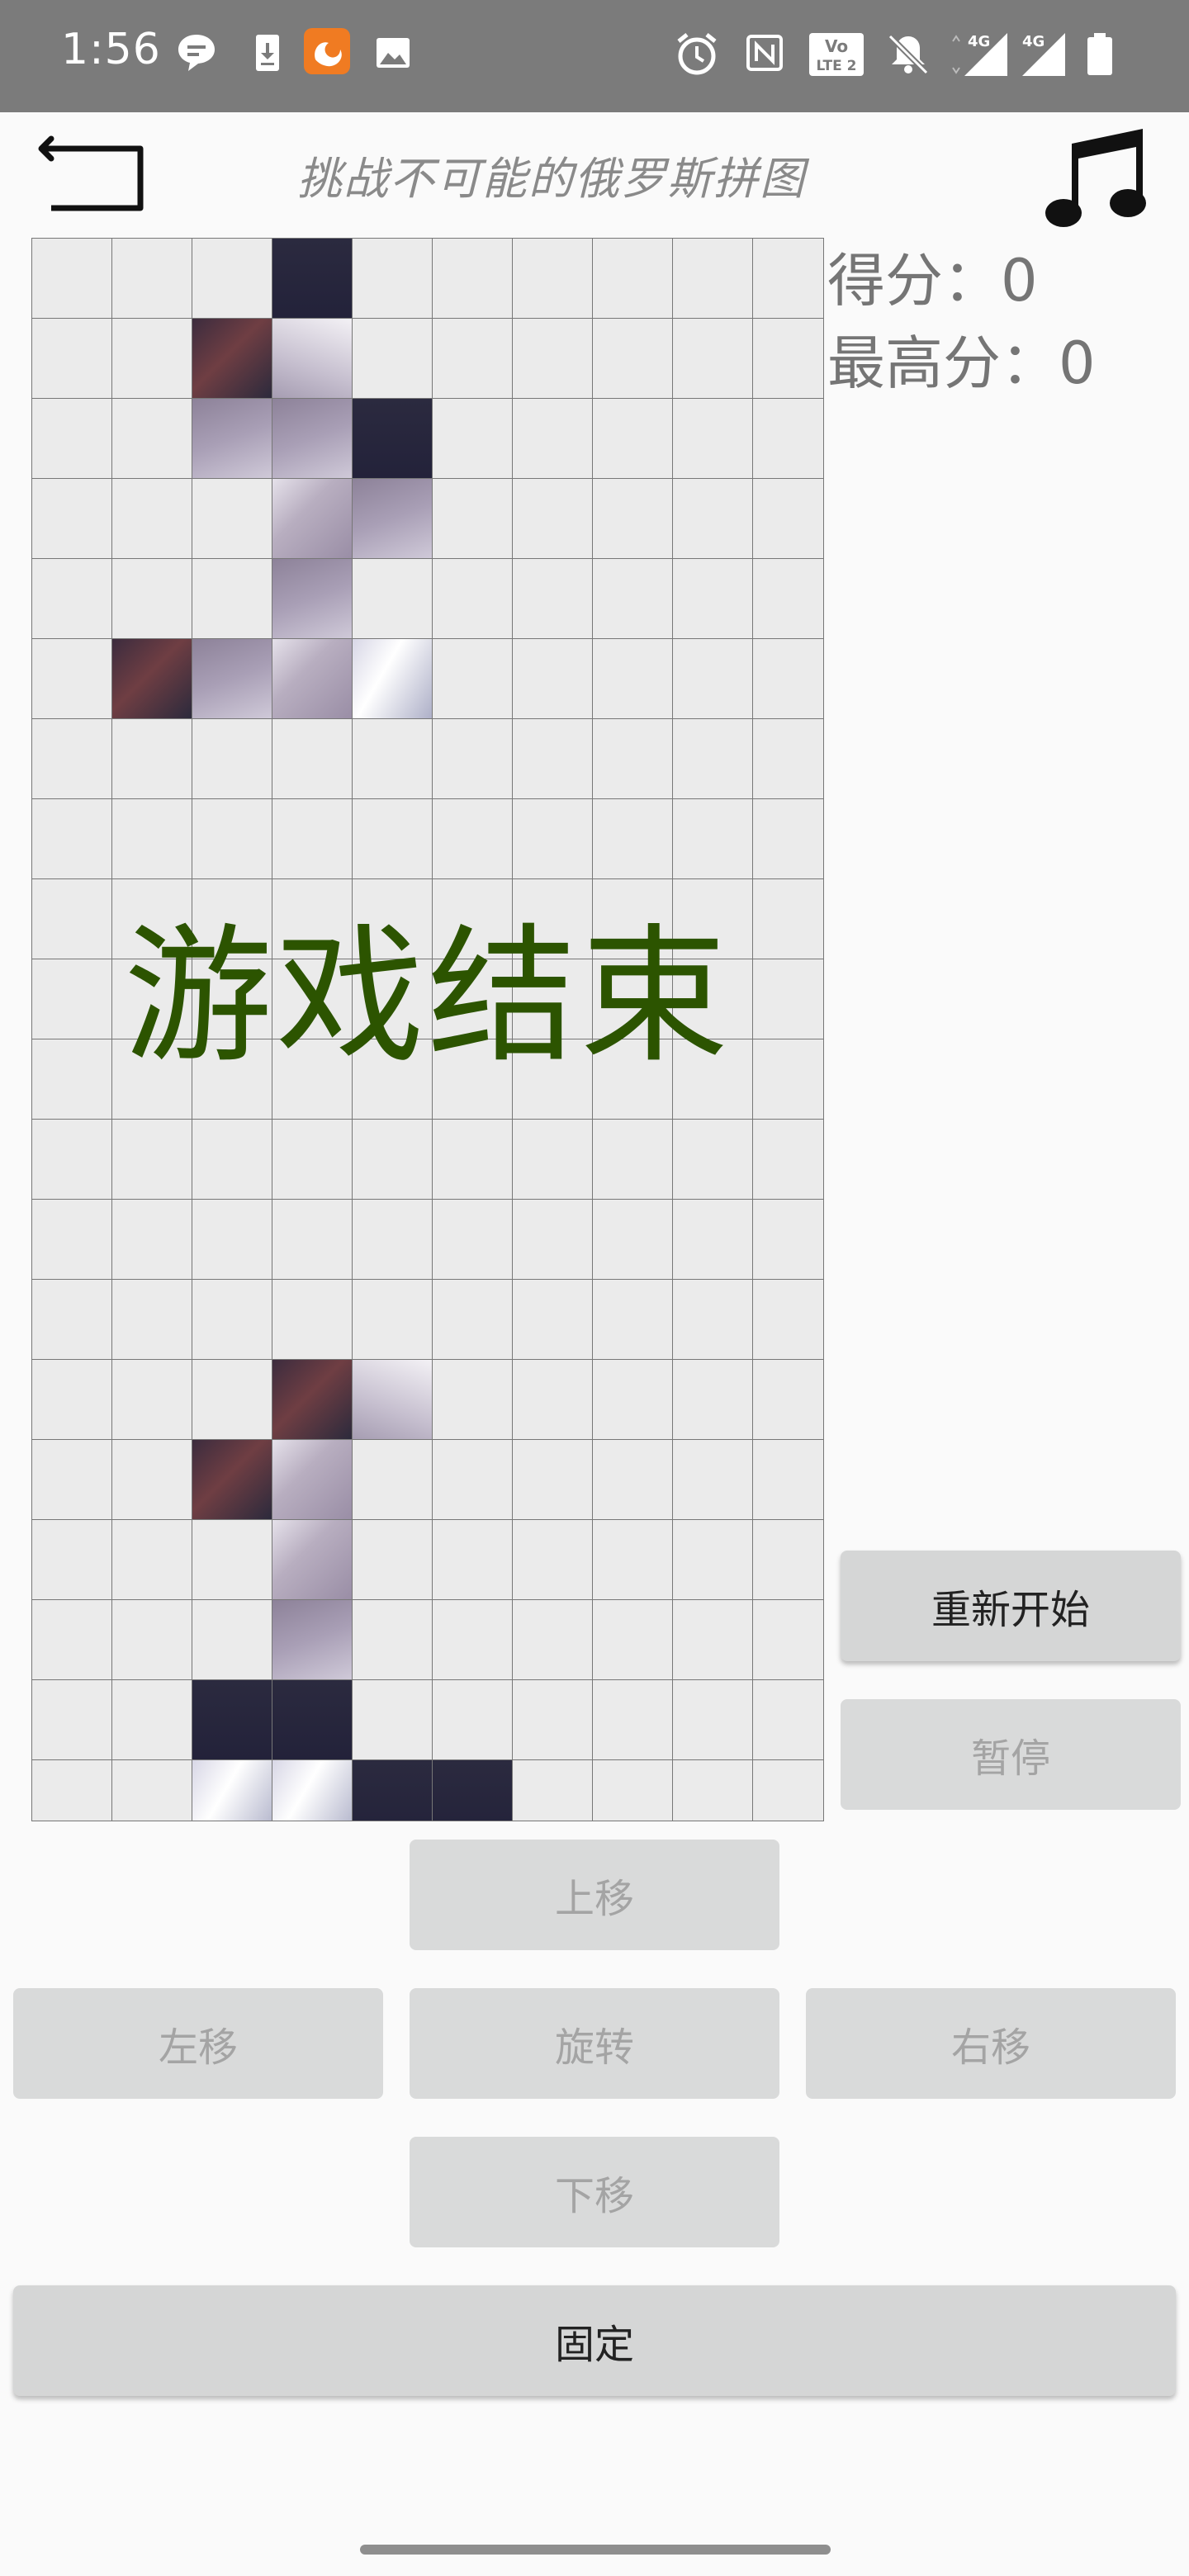  What do you see at coordinates (1011, 1606) in the screenshot?
I see `restart-button: 重新开始` at bounding box center [1011, 1606].